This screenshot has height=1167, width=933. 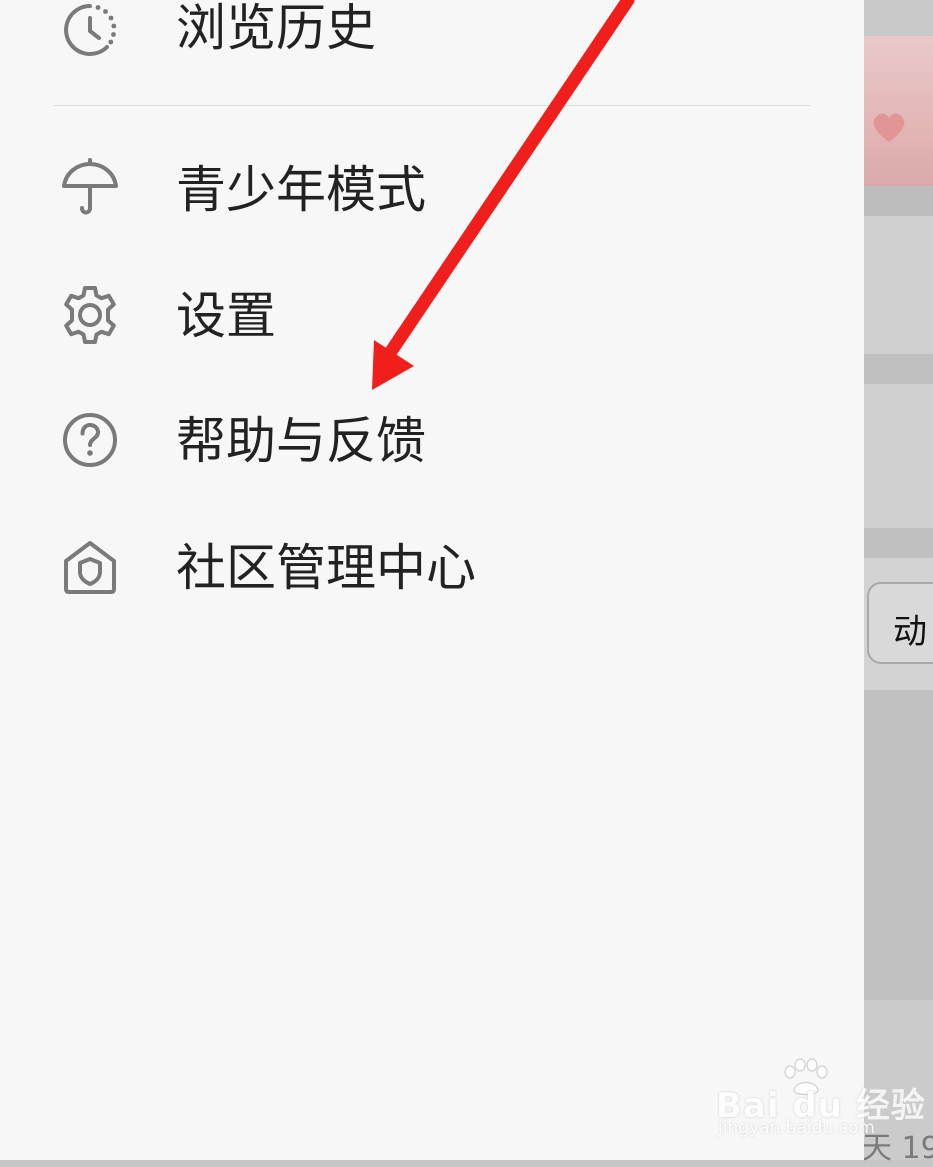 I want to click on clock-history-icon, so click(x=90, y=30).